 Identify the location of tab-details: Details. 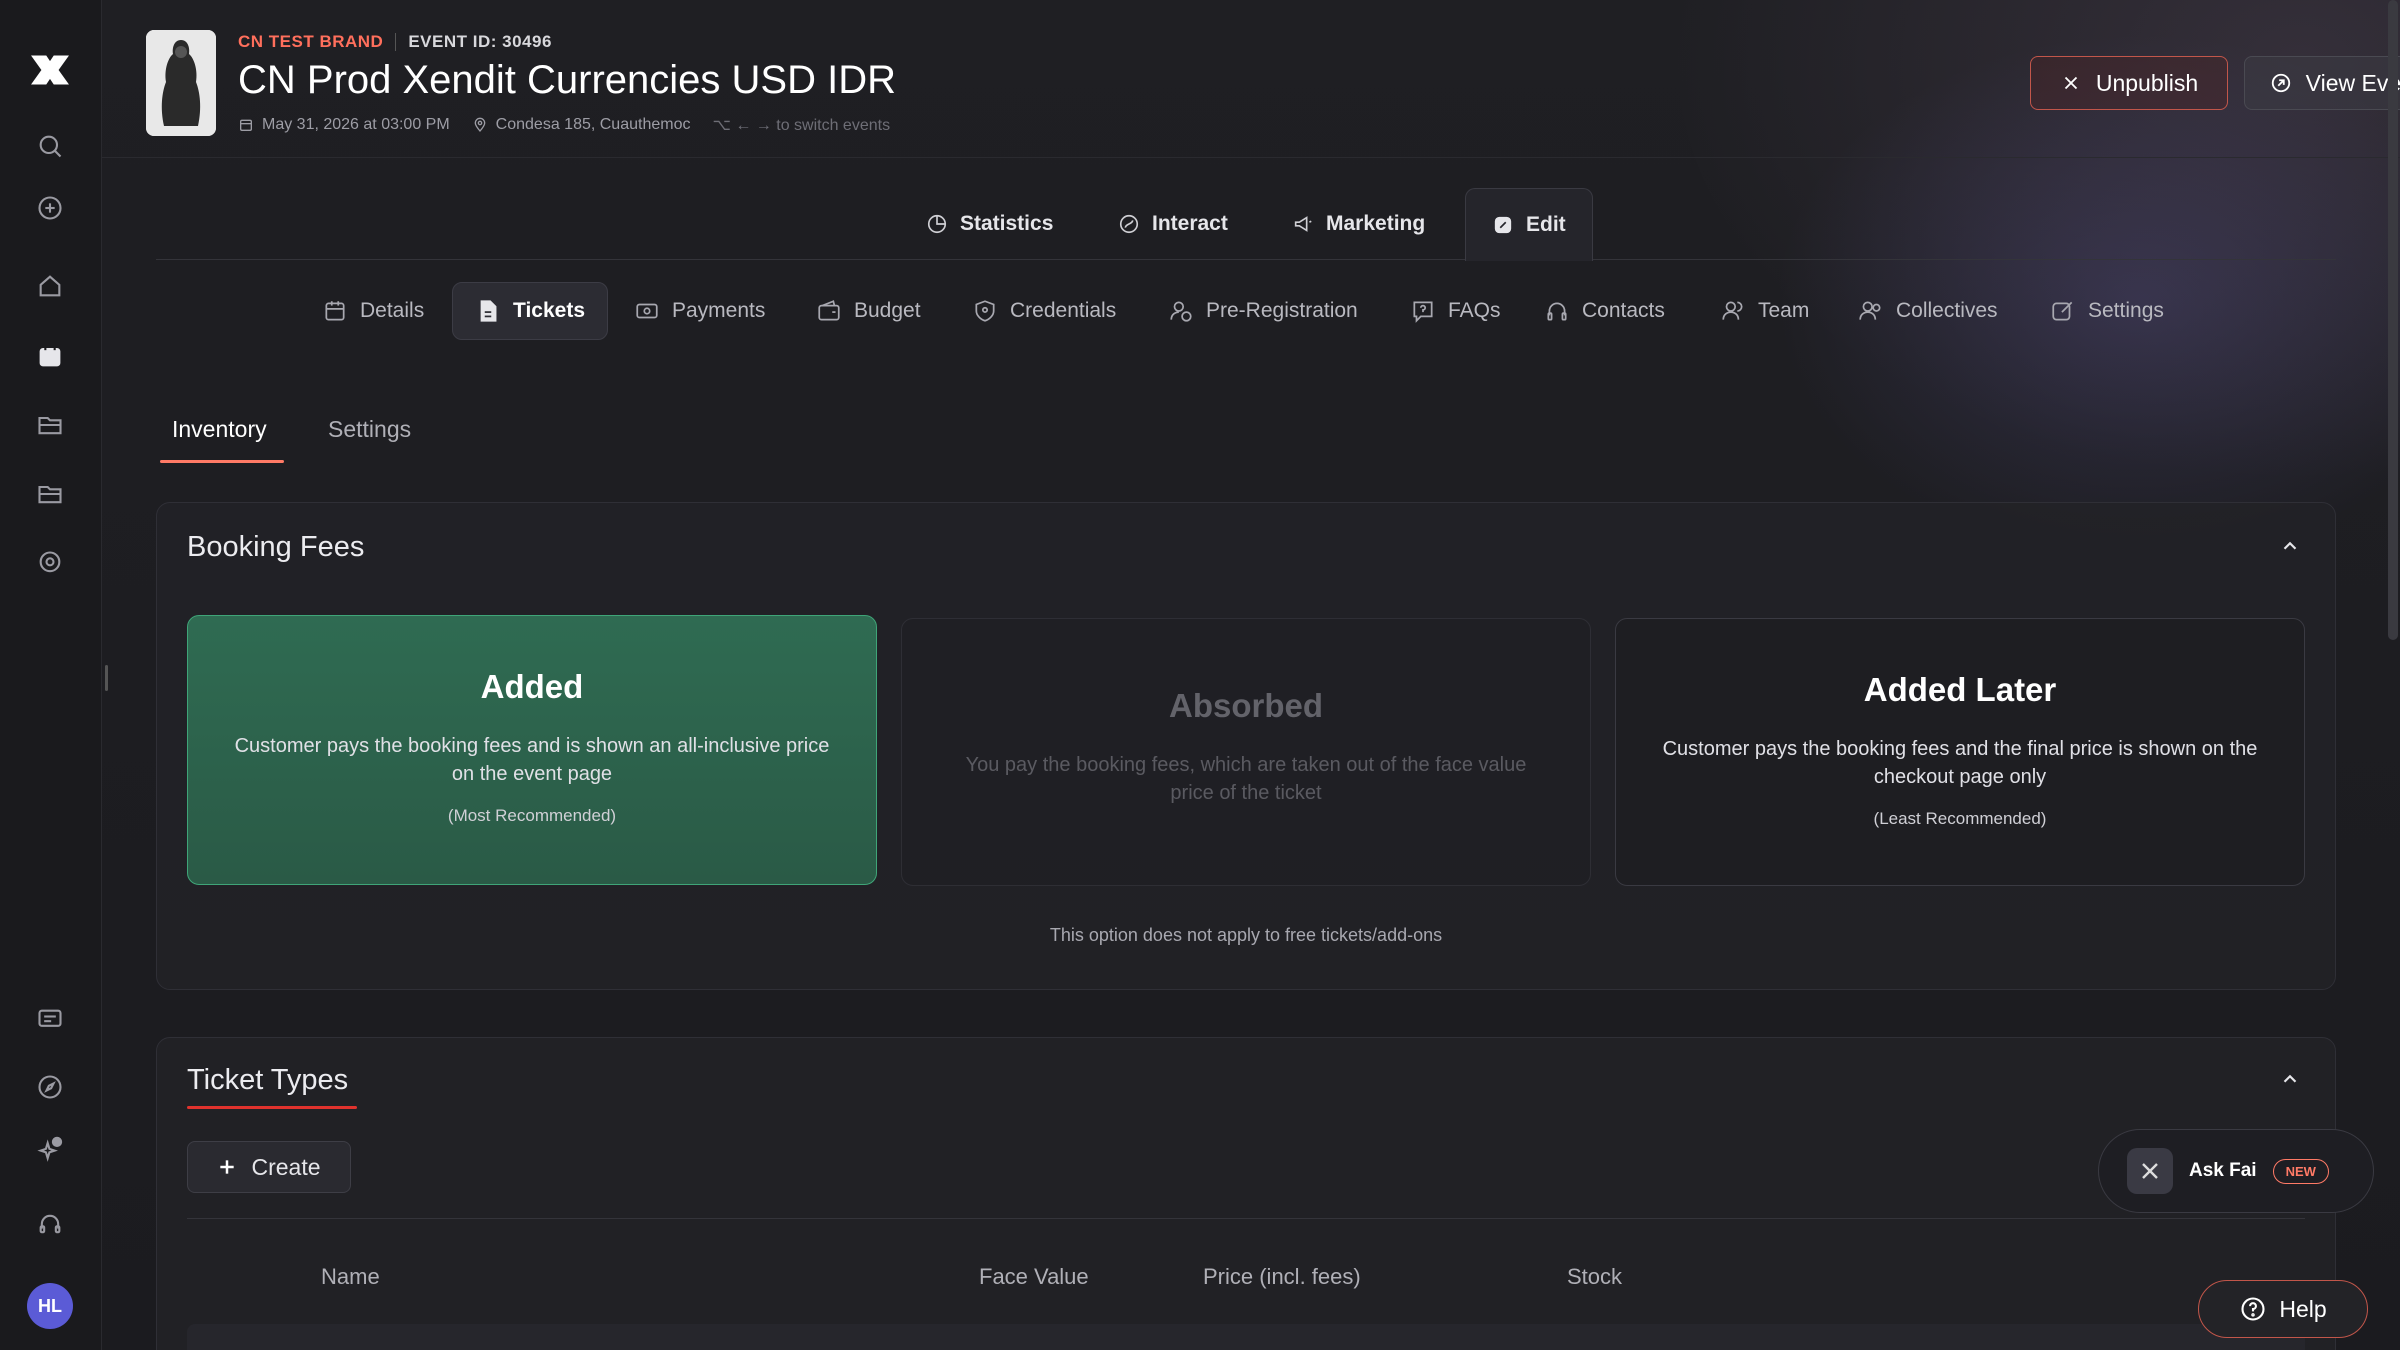
(373, 311).